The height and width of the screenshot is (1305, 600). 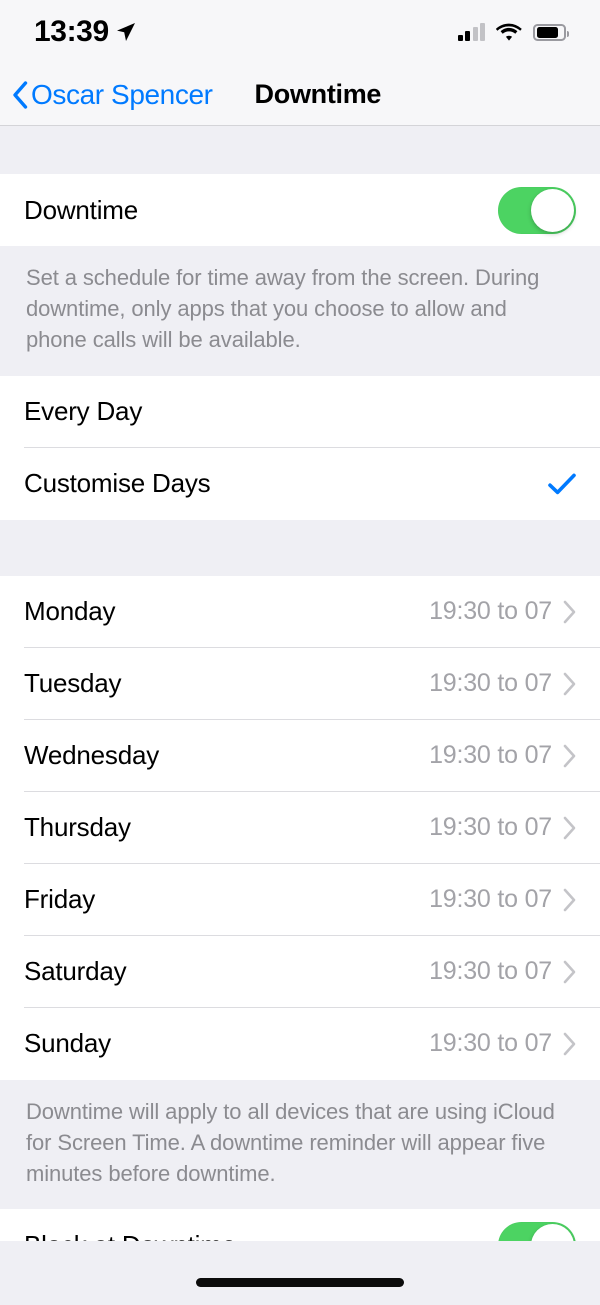 What do you see at coordinates (75, 971) in the screenshot?
I see `day-row-label: Saturday` at bounding box center [75, 971].